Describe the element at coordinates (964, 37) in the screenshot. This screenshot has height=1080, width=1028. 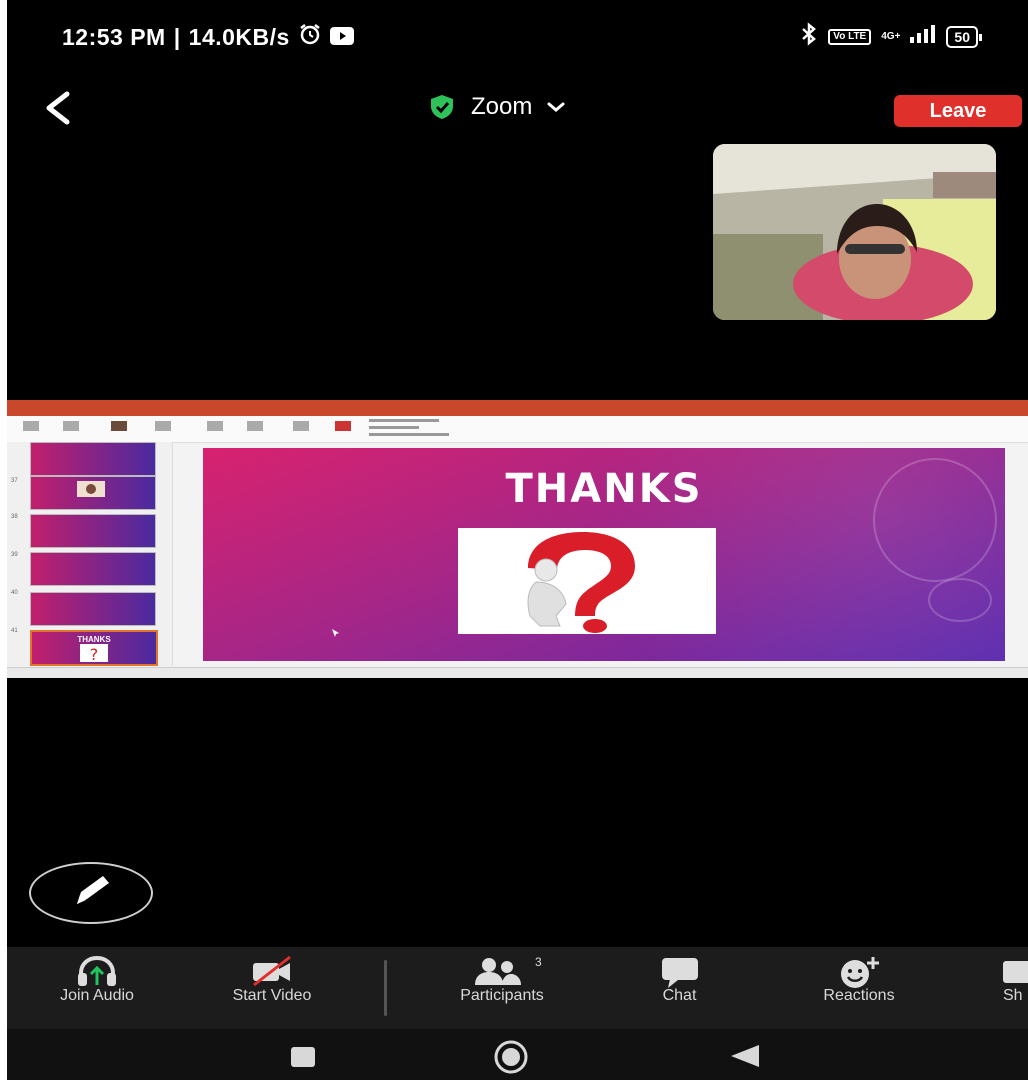
I see `battery-indicator: 50` at that location.